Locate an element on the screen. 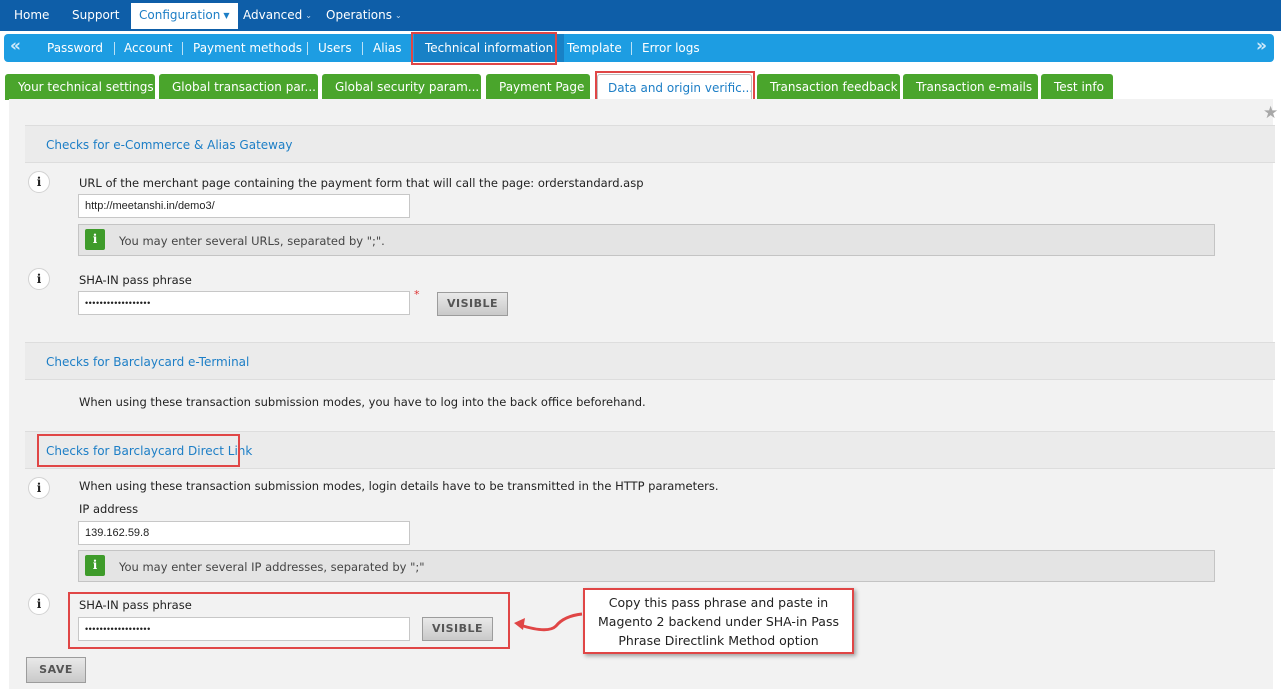 This screenshot has height=689, width=1281. subnav-alias: Alias is located at coordinates (387, 48).